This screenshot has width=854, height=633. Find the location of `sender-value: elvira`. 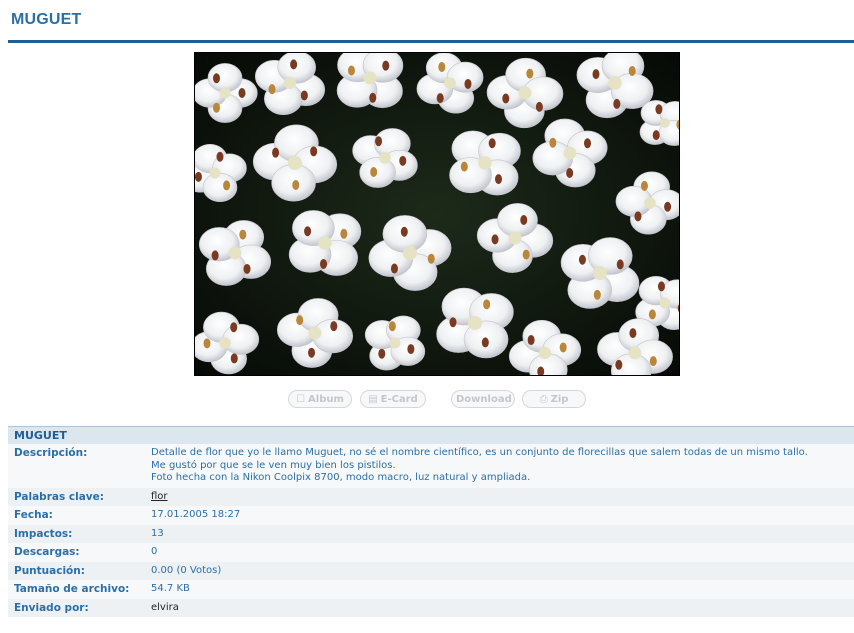

sender-value: elvira is located at coordinates (165, 607).